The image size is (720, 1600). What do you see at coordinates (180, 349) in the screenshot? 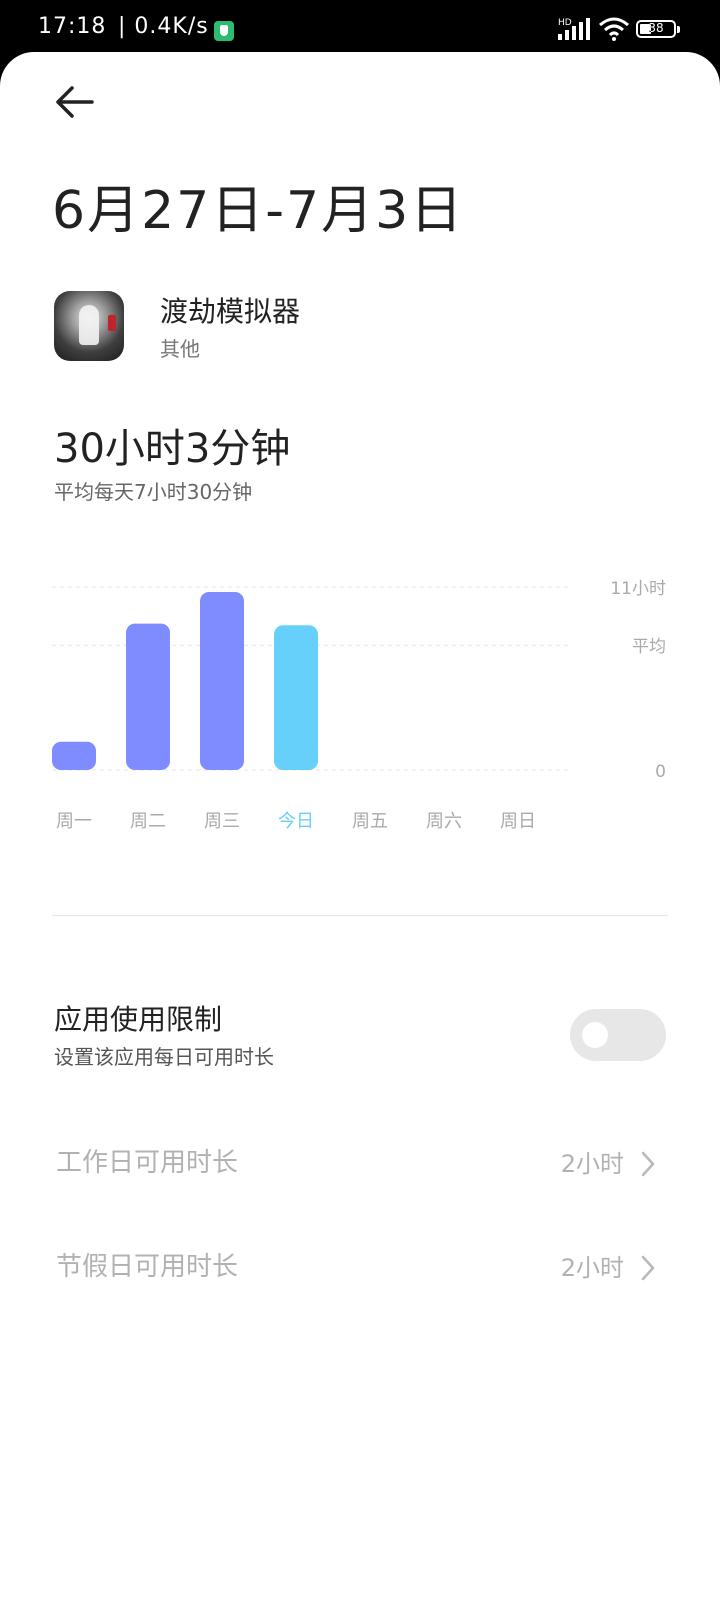
I see `app-category: 其他` at bounding box center [180, 349].